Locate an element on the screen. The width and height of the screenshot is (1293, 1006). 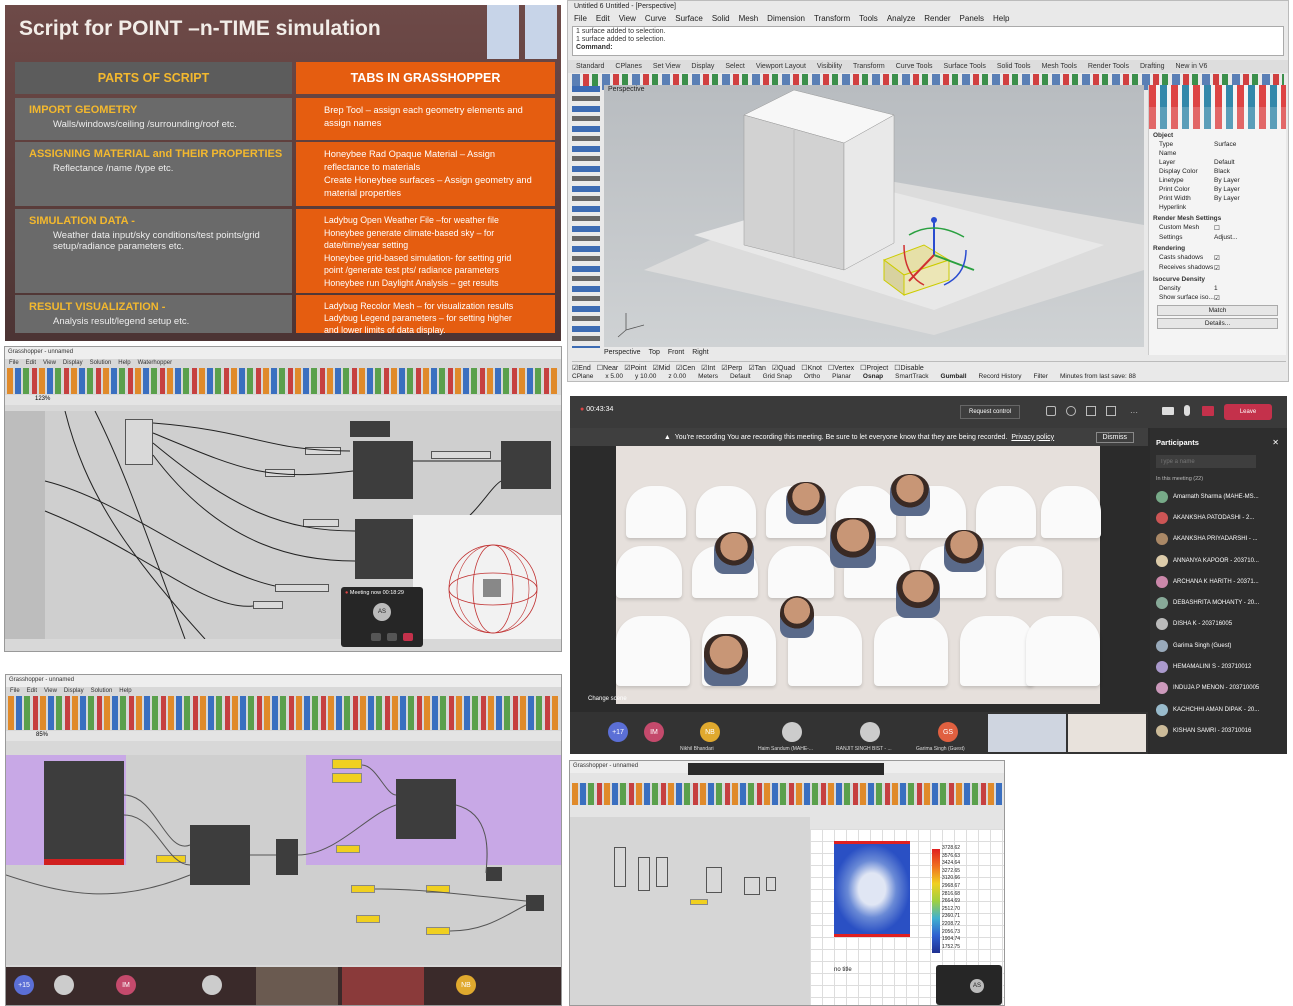
perspective-viewport: Perspective is located at coordinates (874, 216).